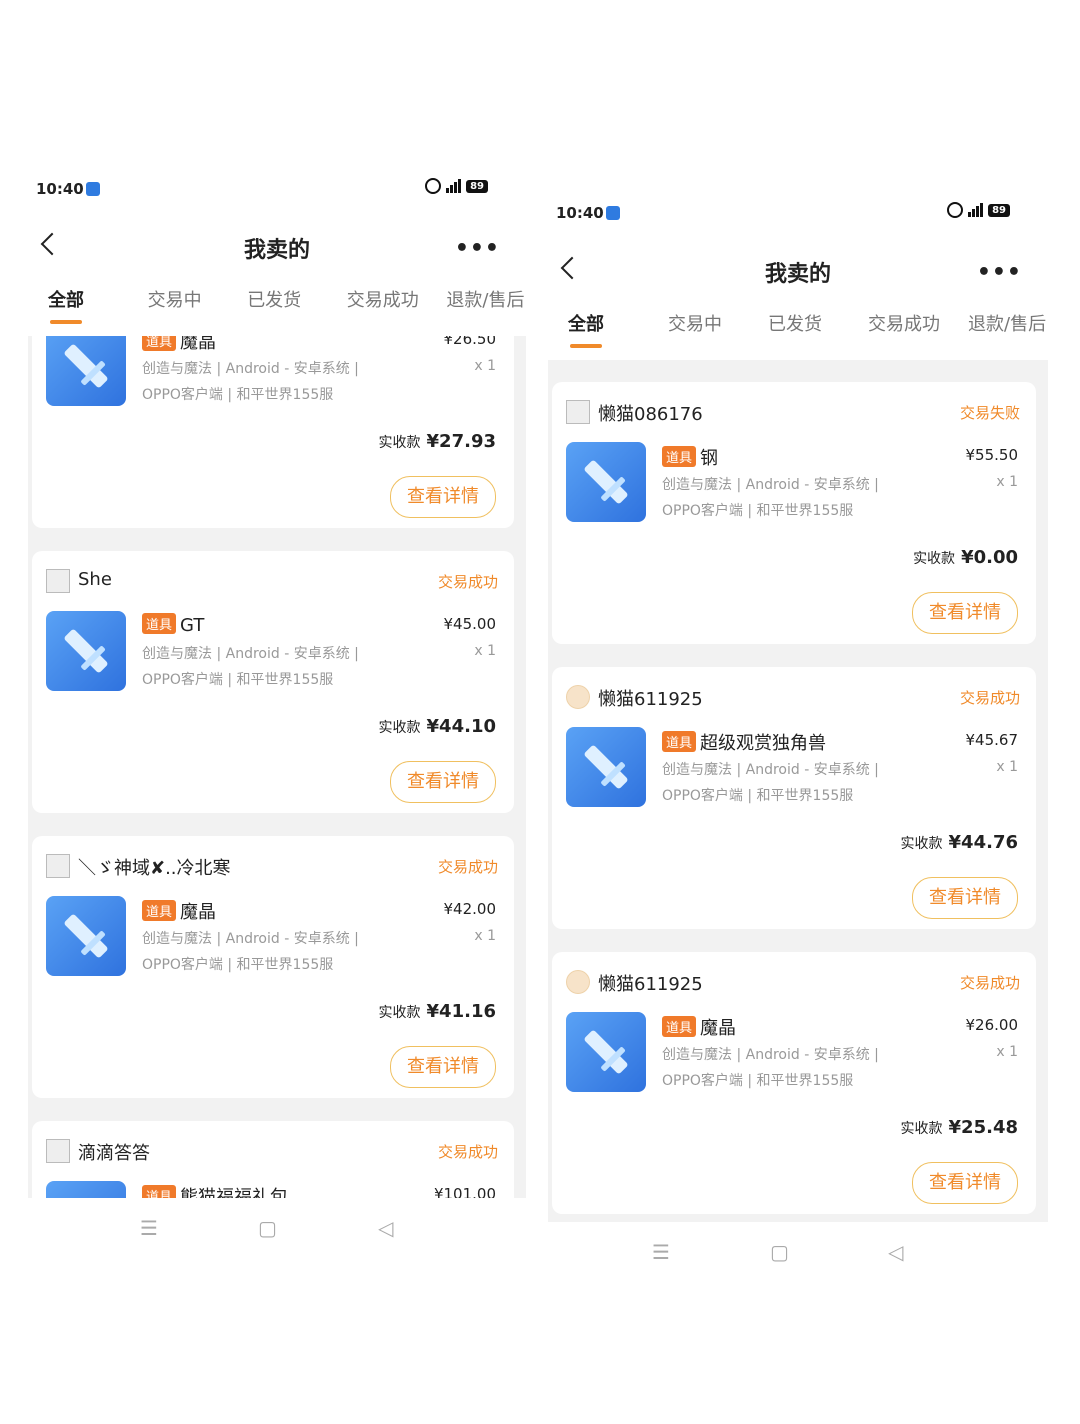 This screenshot has height=1424, width=1080. Describe the element at coordinates (464, 1191) in the screenshot. I see `item-price: ¥101.00` at that location.